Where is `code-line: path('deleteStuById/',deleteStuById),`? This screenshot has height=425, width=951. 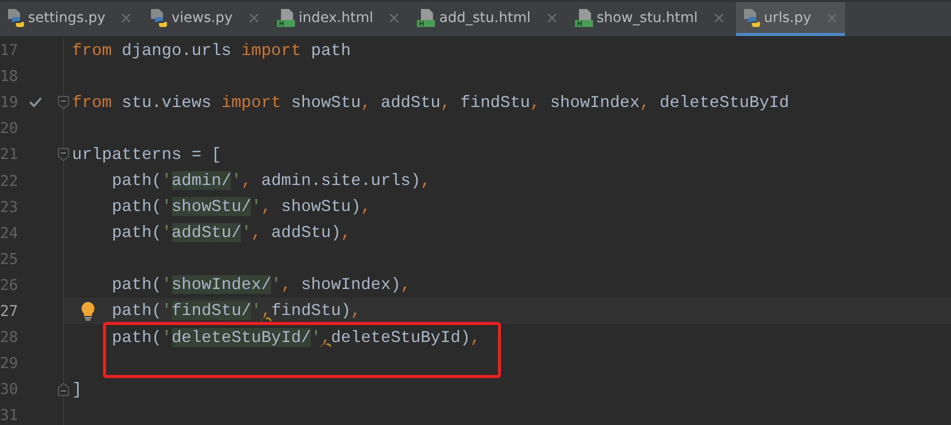
code-line: path('deleteStuById/',deleteStuById), is located at coordinates (295, 337).